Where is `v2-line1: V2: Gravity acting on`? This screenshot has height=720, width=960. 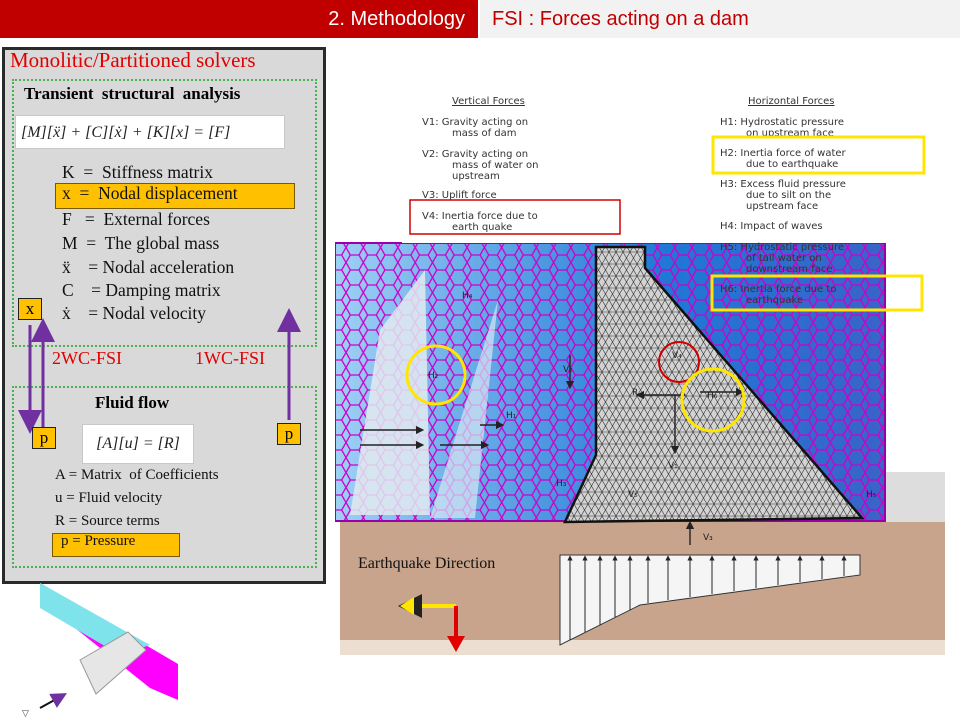
v2-line1: V2: Gravity acting on is located at coordinates (475, 154).